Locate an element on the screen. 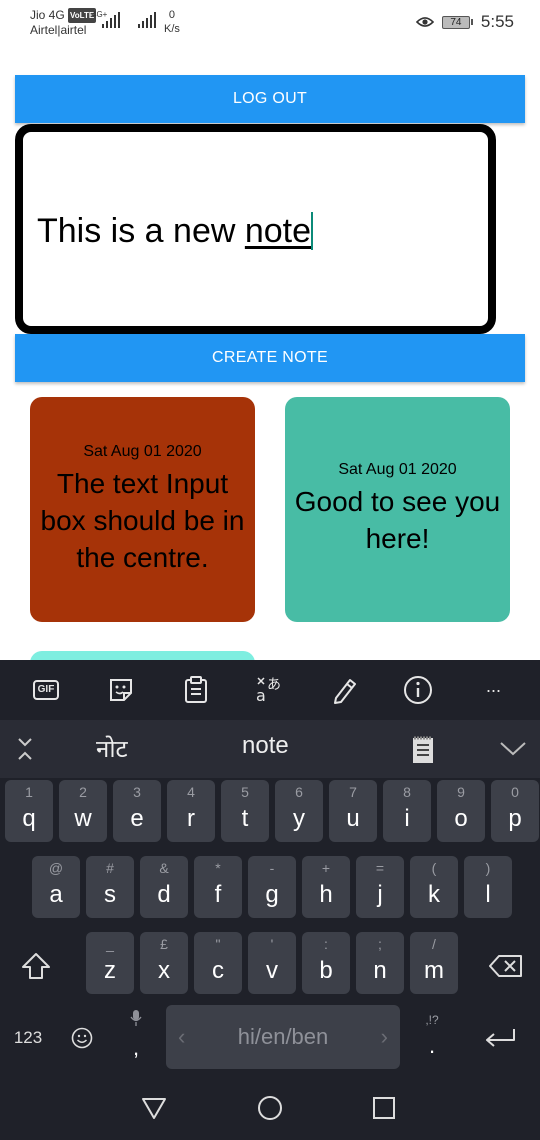  translate-icon: aあ is located at coordinates (269, 690).